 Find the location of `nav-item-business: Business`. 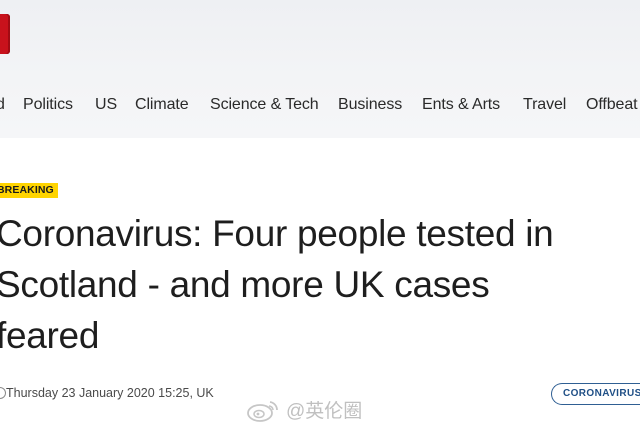

nav-item-business: Business is located at coordinates (370, 105).